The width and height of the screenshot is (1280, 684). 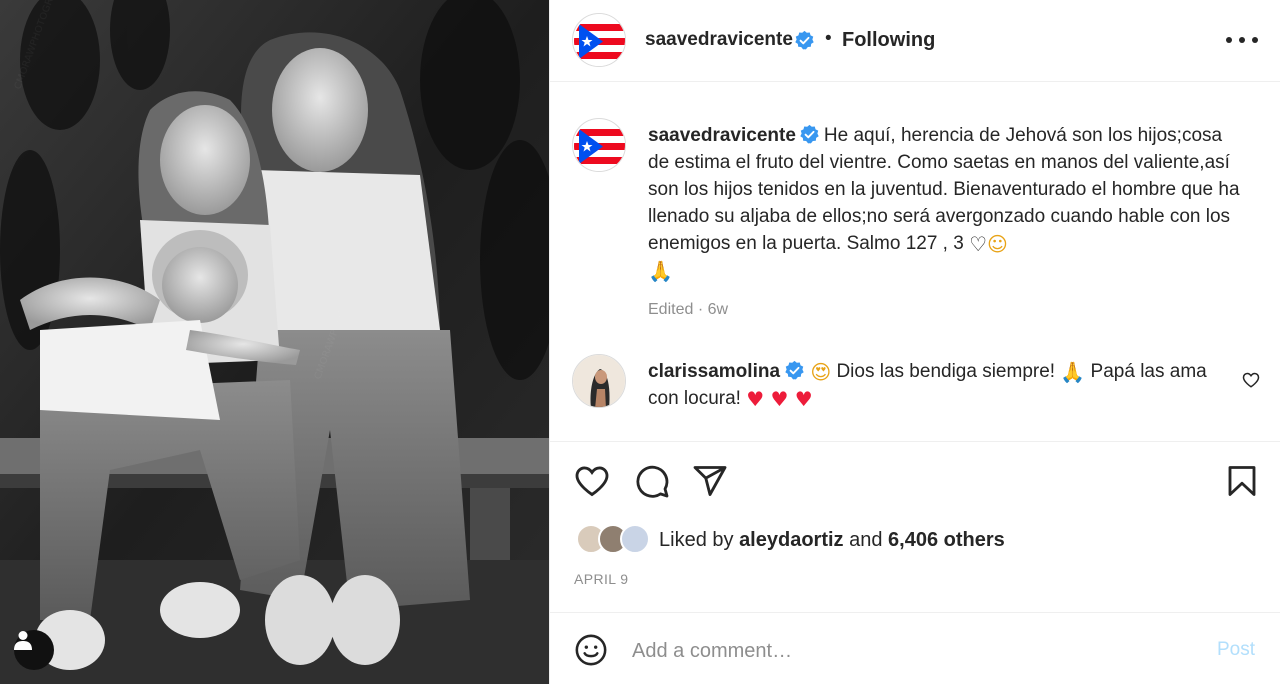 What do you see at coordinates (946, 371) in the screenshot?
I see `comment-text-part1: Dios las bendiga siempre!` at bounding box center [946, 371].